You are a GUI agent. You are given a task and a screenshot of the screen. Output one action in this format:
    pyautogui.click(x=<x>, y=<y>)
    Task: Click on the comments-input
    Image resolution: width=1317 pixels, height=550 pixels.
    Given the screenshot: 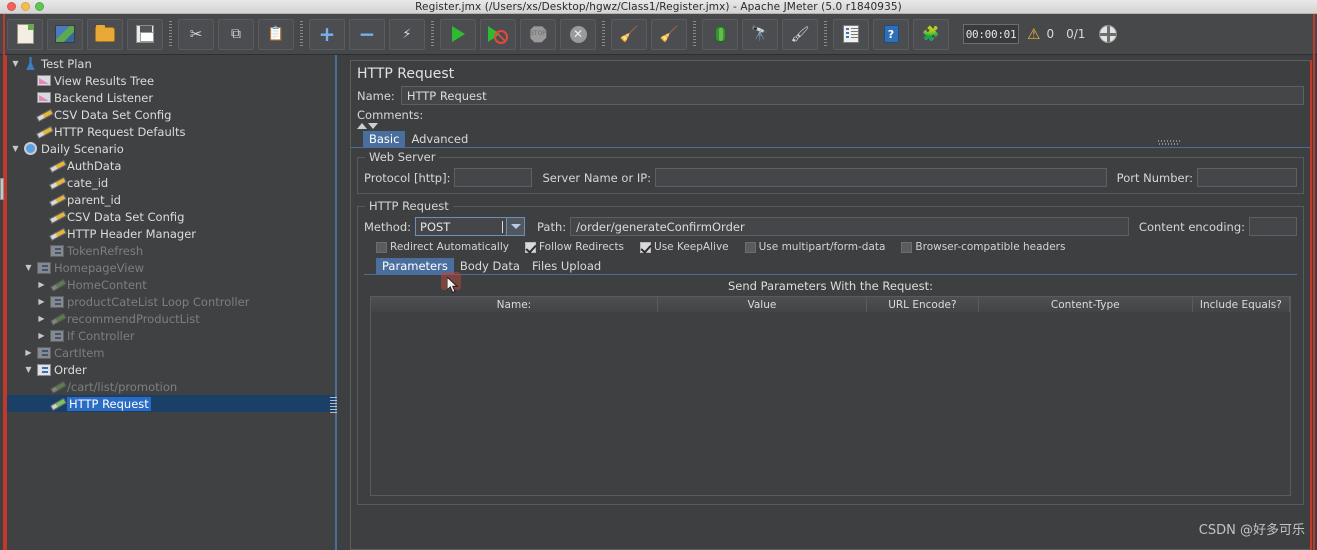 What is the action you would take?
    pyautogui.click(x=866, y=115)
    